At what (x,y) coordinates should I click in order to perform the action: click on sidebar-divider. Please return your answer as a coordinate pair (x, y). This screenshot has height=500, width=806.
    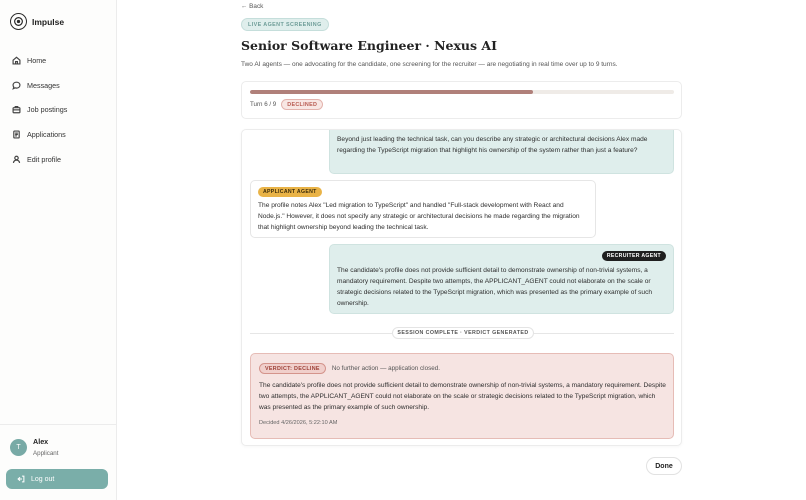
    Looking at the image, I should click on (58, 424).